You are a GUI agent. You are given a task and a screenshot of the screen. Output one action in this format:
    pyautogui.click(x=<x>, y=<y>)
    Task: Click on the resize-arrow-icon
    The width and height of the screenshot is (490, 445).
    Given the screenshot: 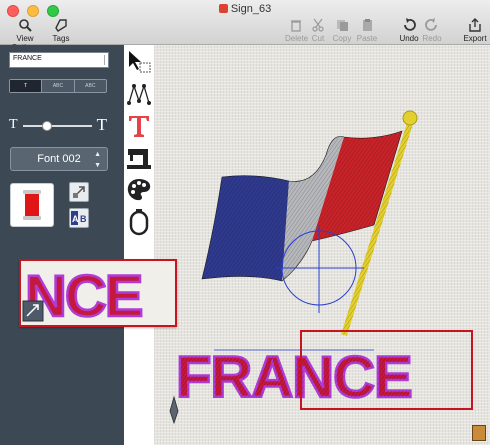 What is the action you would take?
    pyautogui.click(x=79, y=192)
    